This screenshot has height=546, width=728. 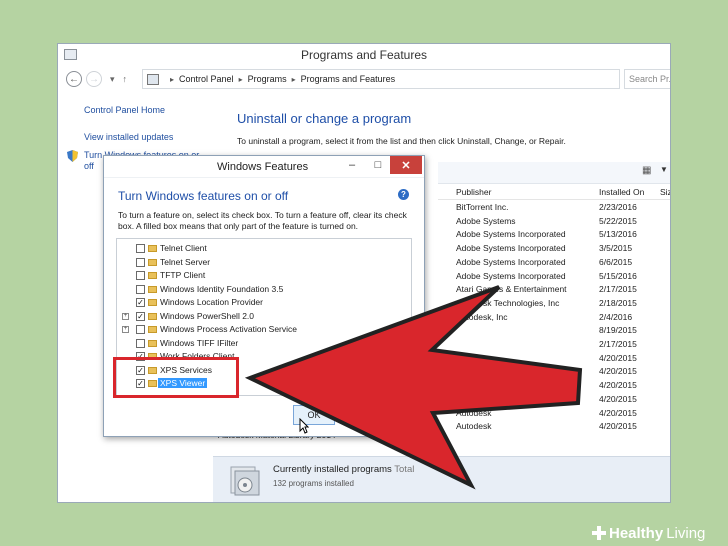 What do you see at coordinates (511, 261) in the screenshot?
I see `row-publisher: Adobe Systems Incorporated` at bounding box center [511, 261].